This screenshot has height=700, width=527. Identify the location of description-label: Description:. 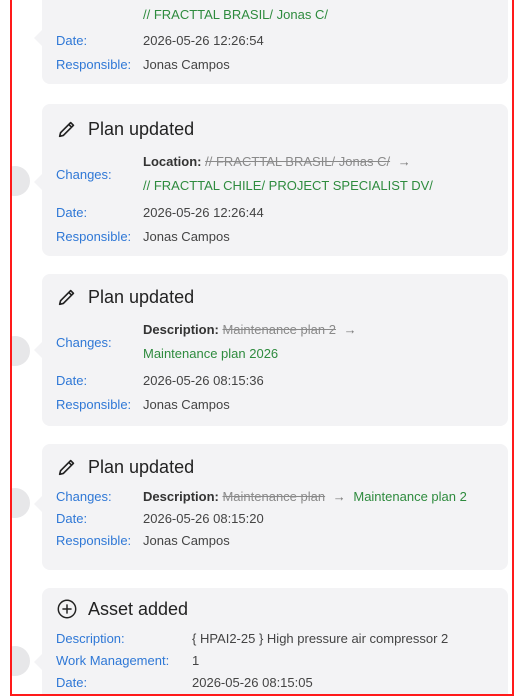
(90, 638).